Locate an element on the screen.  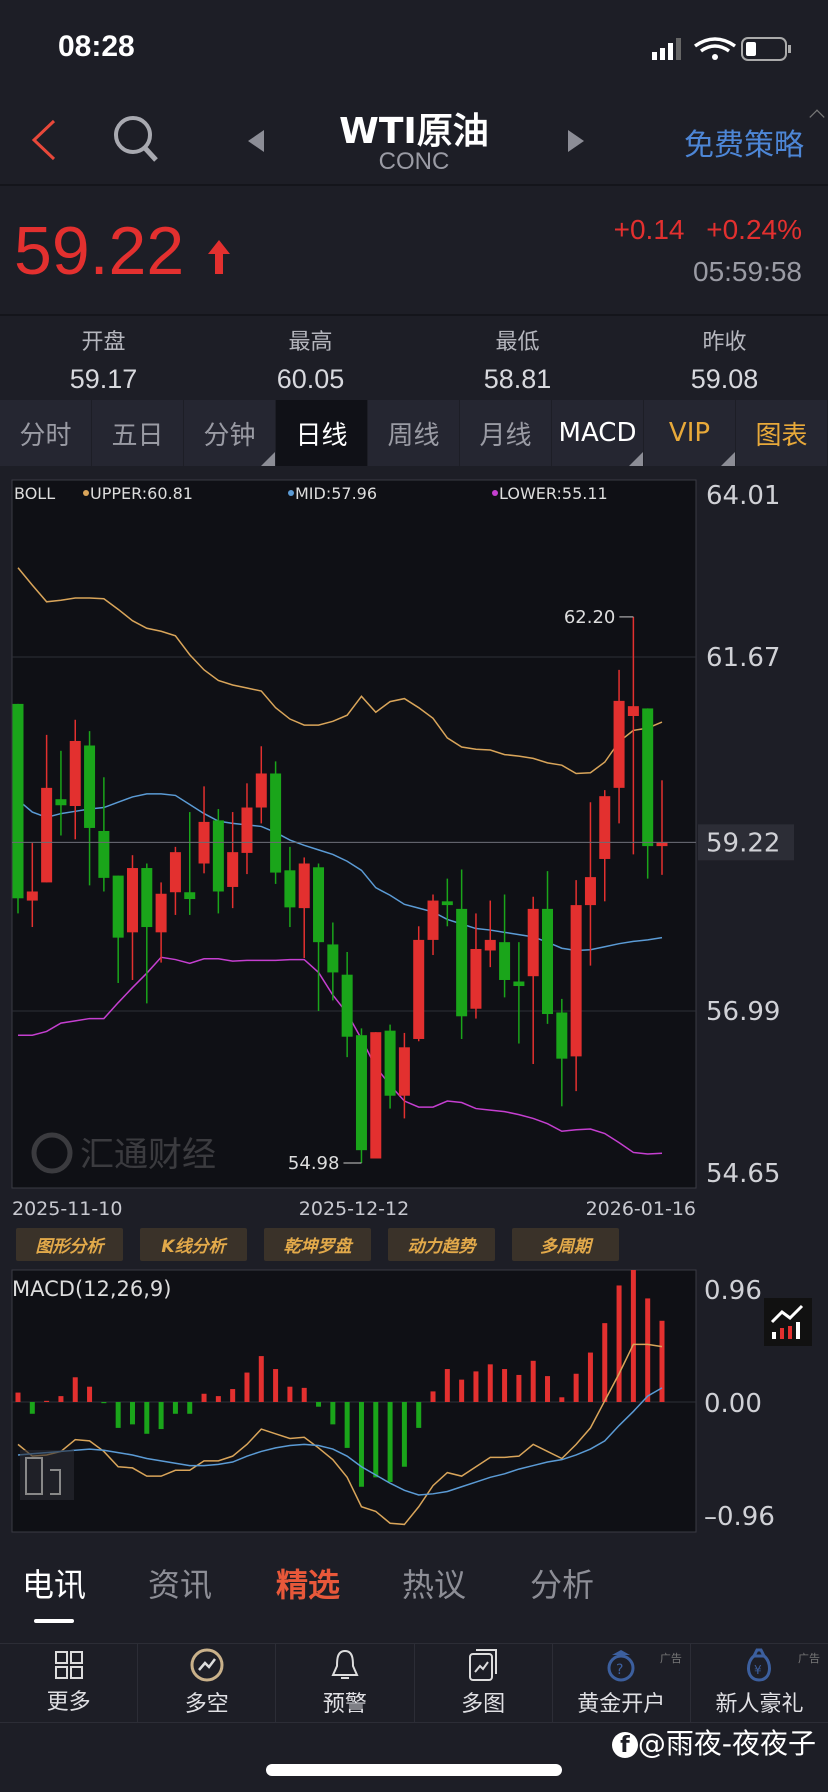
nav-multi-chart: 多图 is located at coordinates (484, 1683).